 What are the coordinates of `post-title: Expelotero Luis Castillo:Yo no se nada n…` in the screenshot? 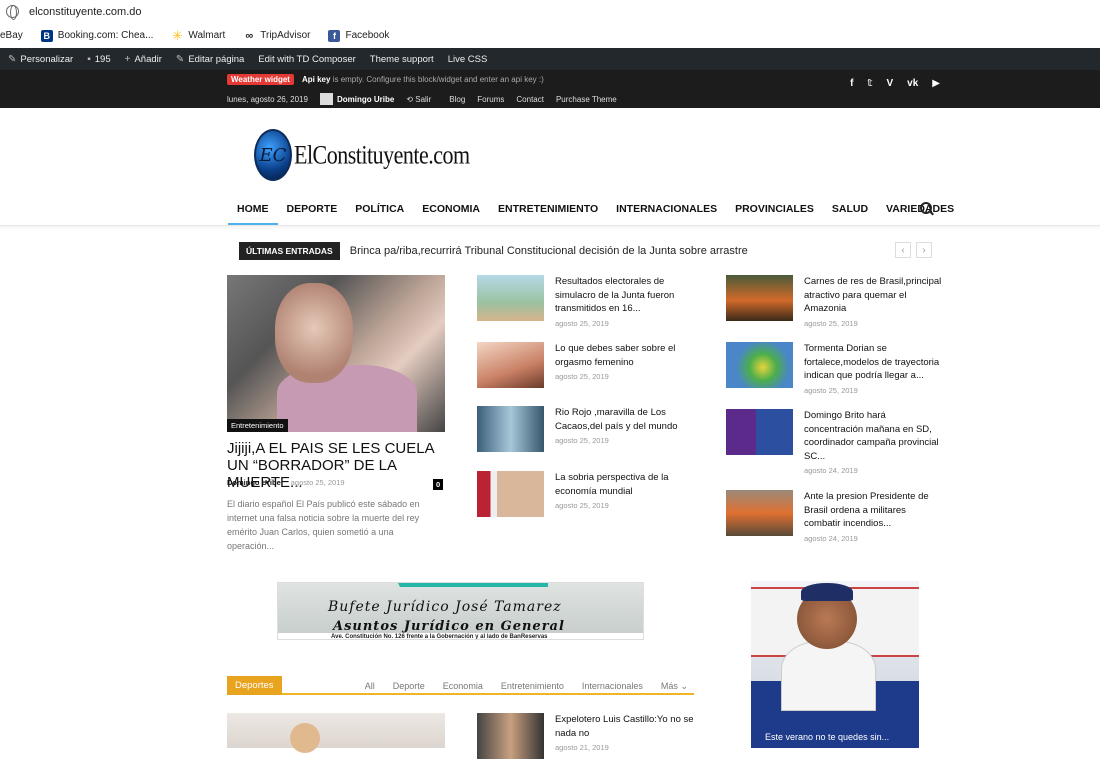 It's located at (625, 726).